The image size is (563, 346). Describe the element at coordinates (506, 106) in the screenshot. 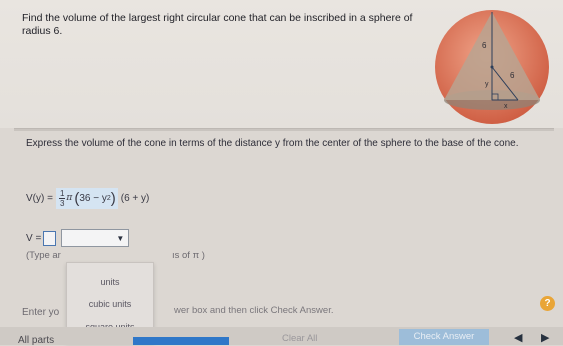

I see `label-x: x` at that location.